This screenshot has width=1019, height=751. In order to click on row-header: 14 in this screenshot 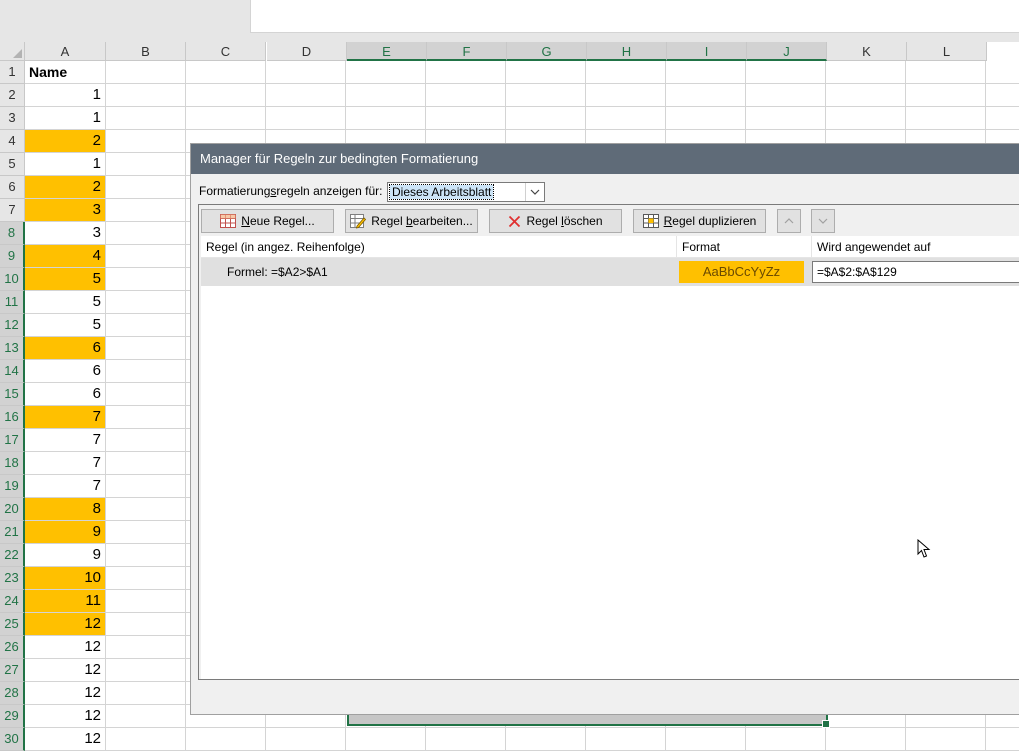, I will do `click(12, 371)`.